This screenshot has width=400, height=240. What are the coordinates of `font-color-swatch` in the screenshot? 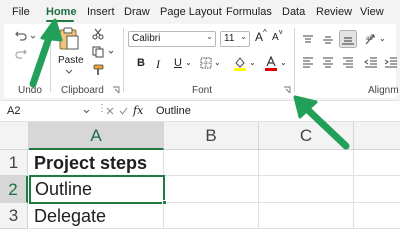 It's located at (271, 69).